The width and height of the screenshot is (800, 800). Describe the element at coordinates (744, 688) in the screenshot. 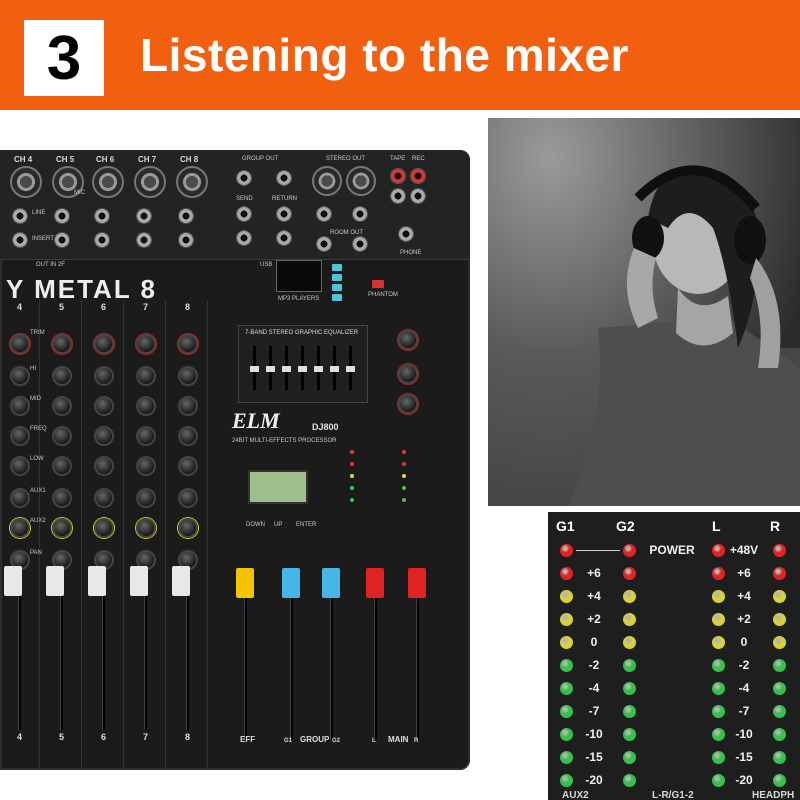

I see `meter-scale-label-right: -4` at that location.